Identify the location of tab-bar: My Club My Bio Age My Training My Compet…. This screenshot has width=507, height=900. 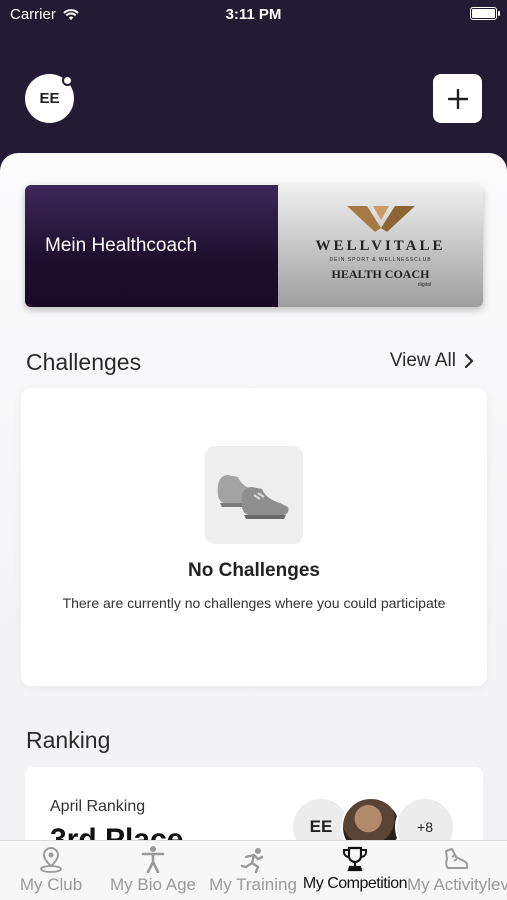
(253, 870).